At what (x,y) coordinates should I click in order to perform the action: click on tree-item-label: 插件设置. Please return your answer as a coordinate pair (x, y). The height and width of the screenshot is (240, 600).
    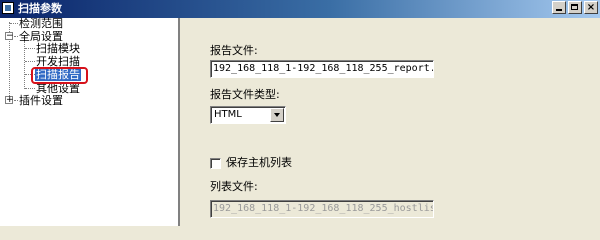
    Looking at the image, I should click on (41, 100).